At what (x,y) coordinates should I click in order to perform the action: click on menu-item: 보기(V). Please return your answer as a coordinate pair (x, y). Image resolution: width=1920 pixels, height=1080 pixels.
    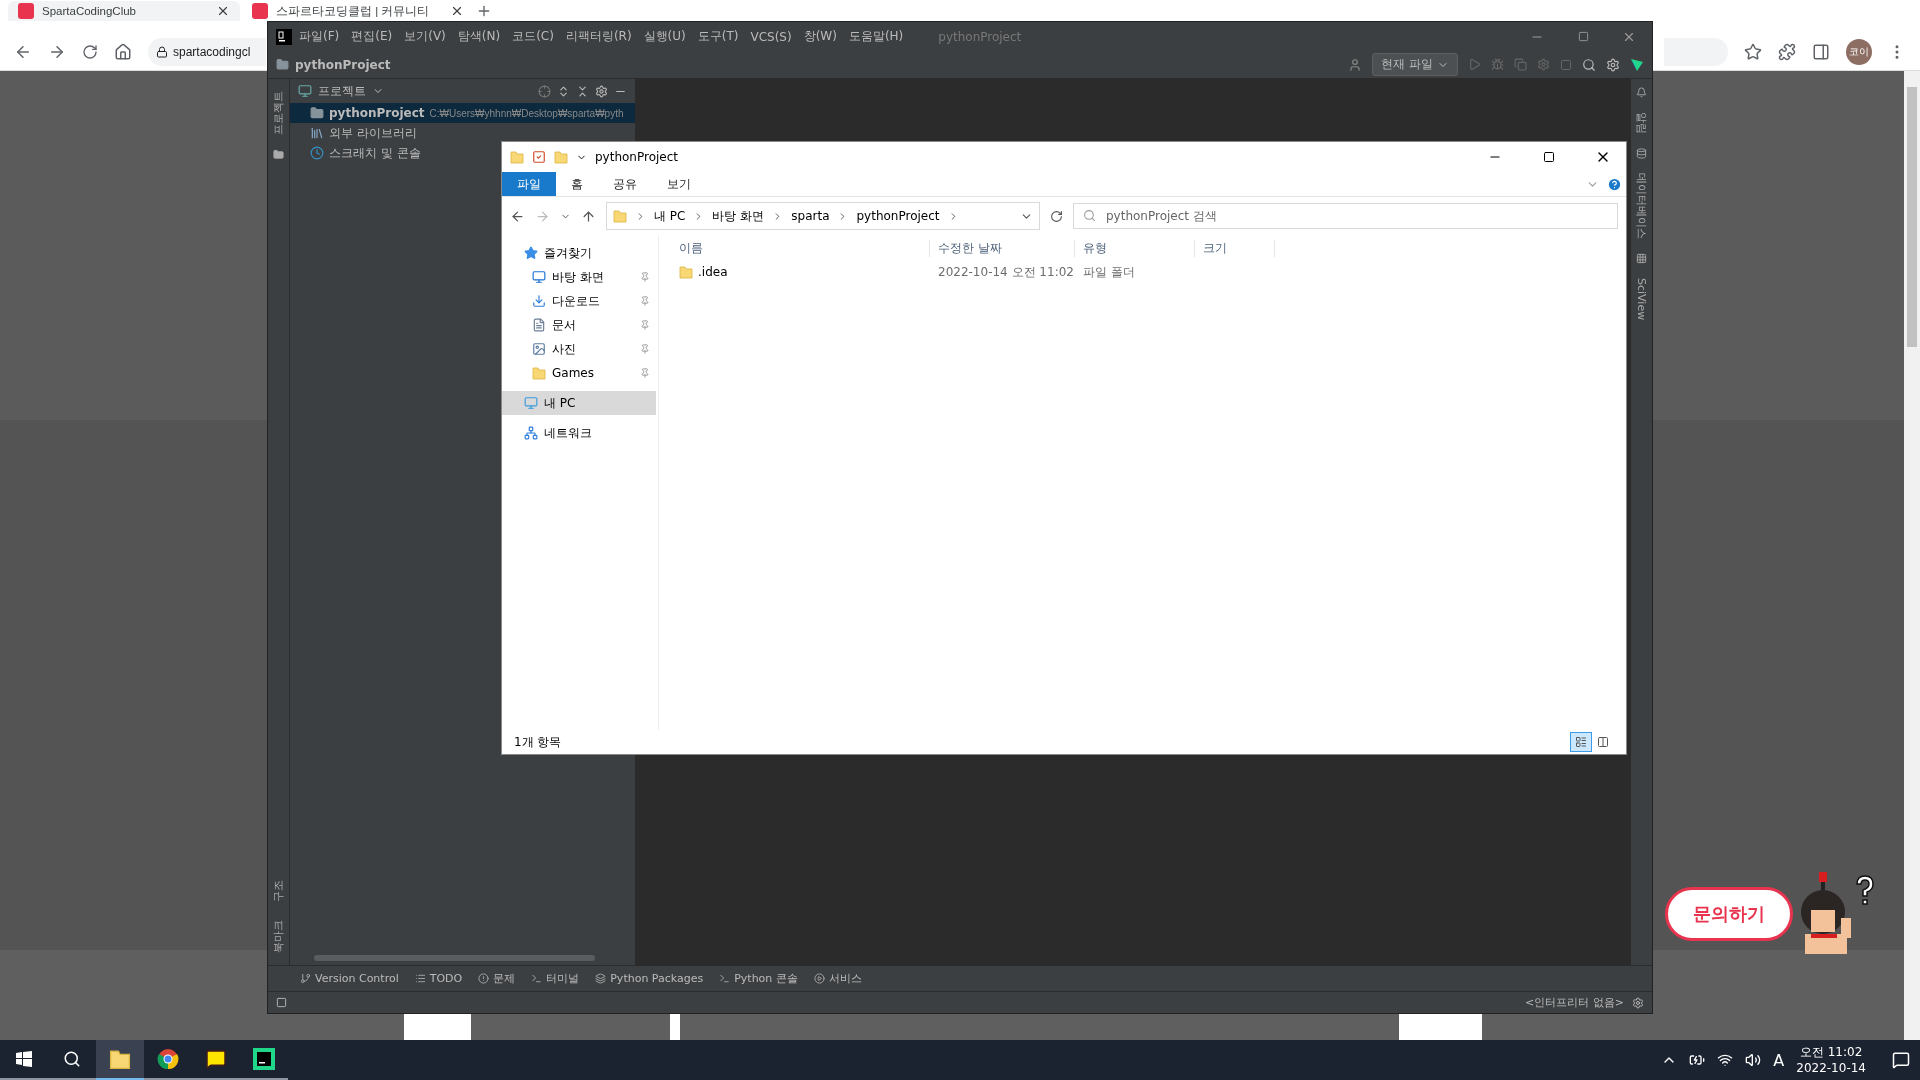
    Looking at the image, I should click on (425, 36).